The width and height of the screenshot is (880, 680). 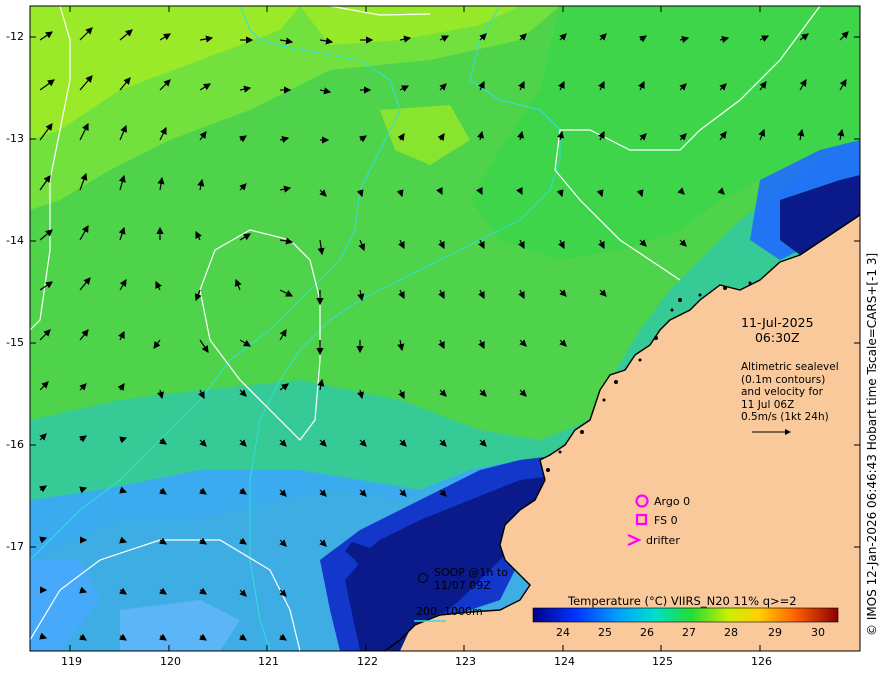 I want to click on soop-legend-label: SOOP @1h to, so click(x=471, y=572).